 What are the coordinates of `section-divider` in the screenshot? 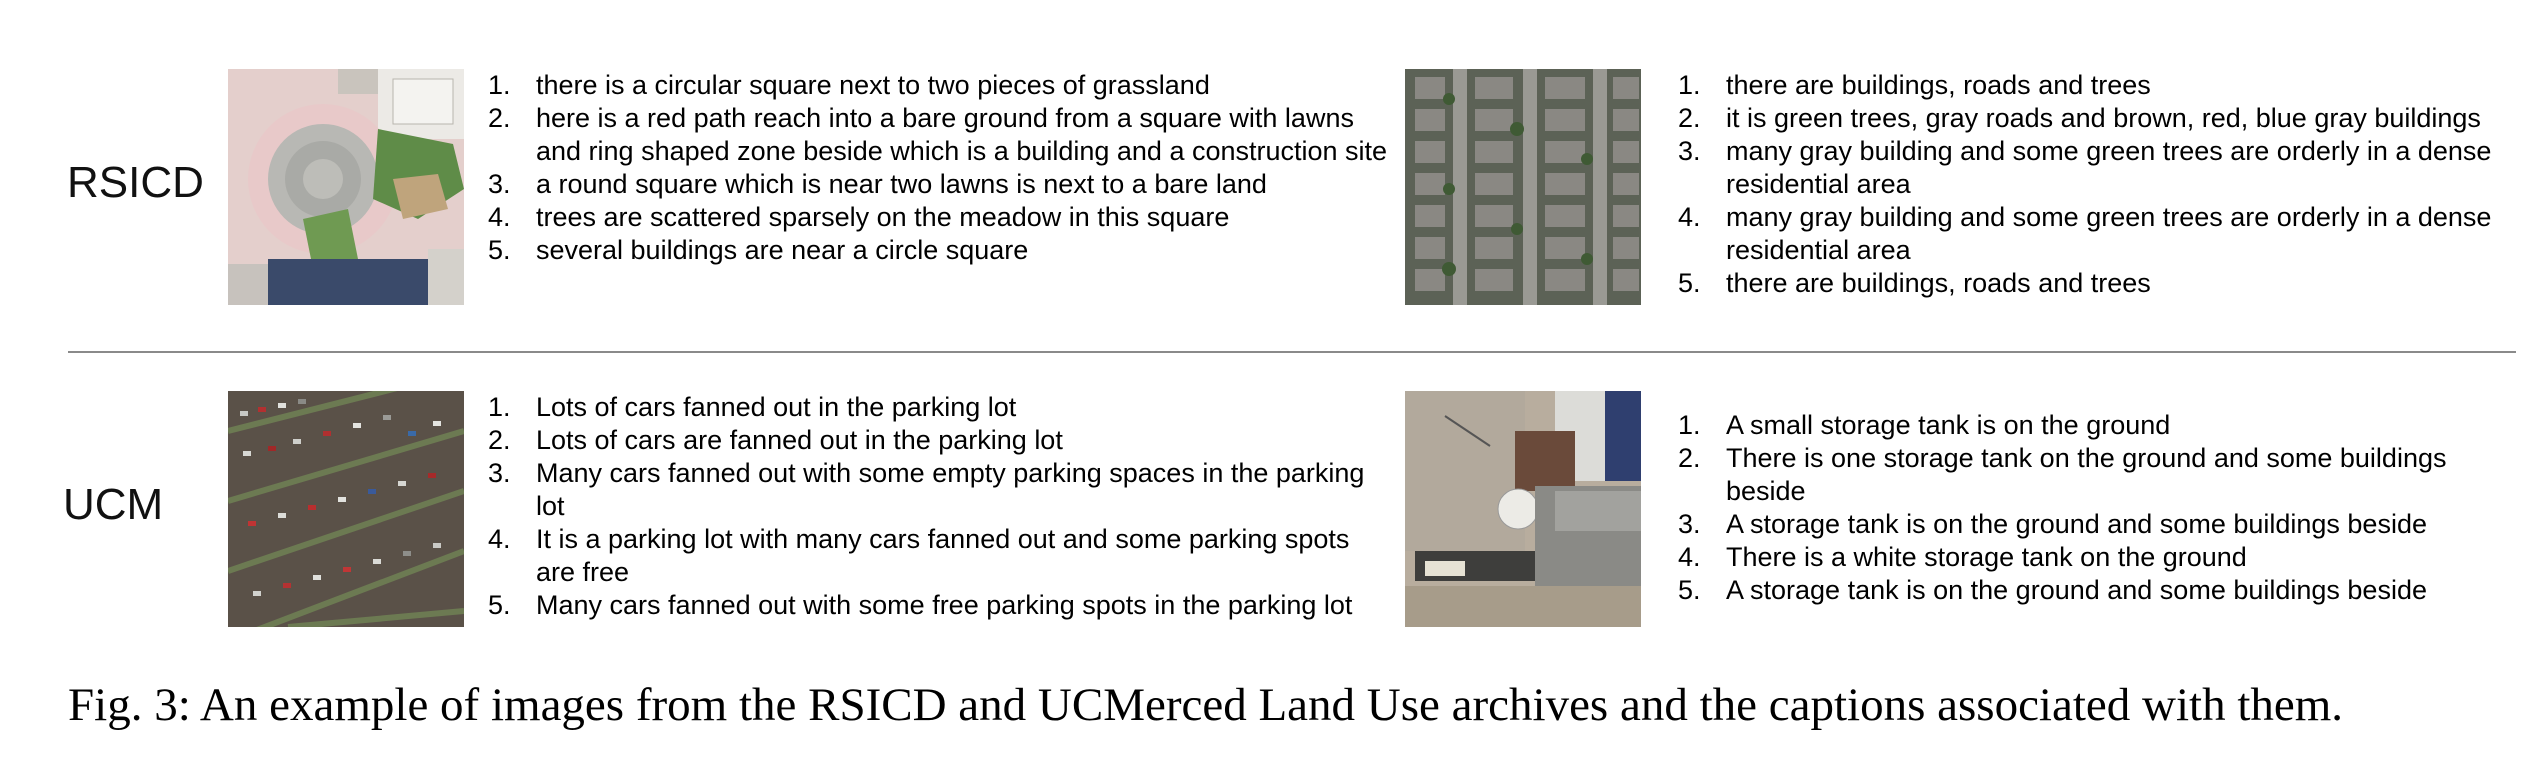 It's located at (1292, 352).